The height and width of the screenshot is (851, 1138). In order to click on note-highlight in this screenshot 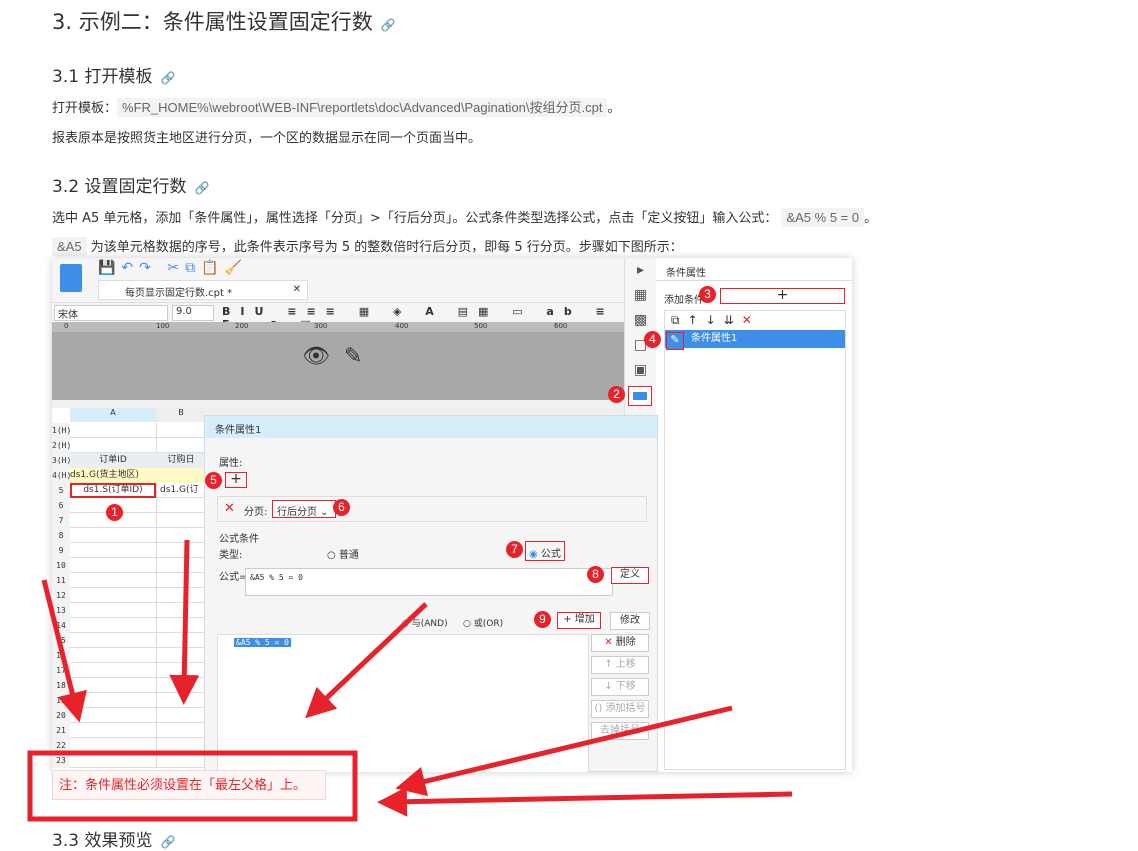, I will do `click(192, 786)`.